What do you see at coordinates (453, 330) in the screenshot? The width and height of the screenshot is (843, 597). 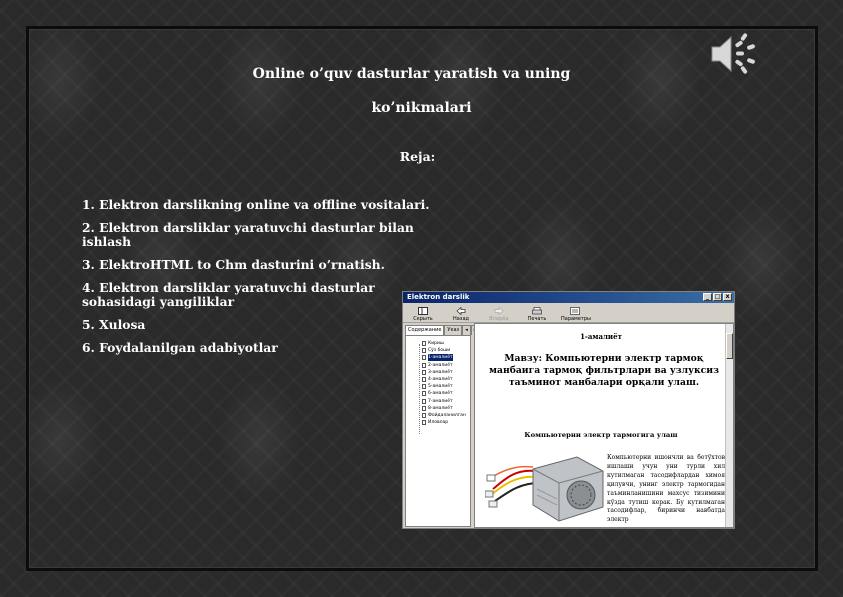 I see `tab-index: Указ` at bounding box center [453, 330].